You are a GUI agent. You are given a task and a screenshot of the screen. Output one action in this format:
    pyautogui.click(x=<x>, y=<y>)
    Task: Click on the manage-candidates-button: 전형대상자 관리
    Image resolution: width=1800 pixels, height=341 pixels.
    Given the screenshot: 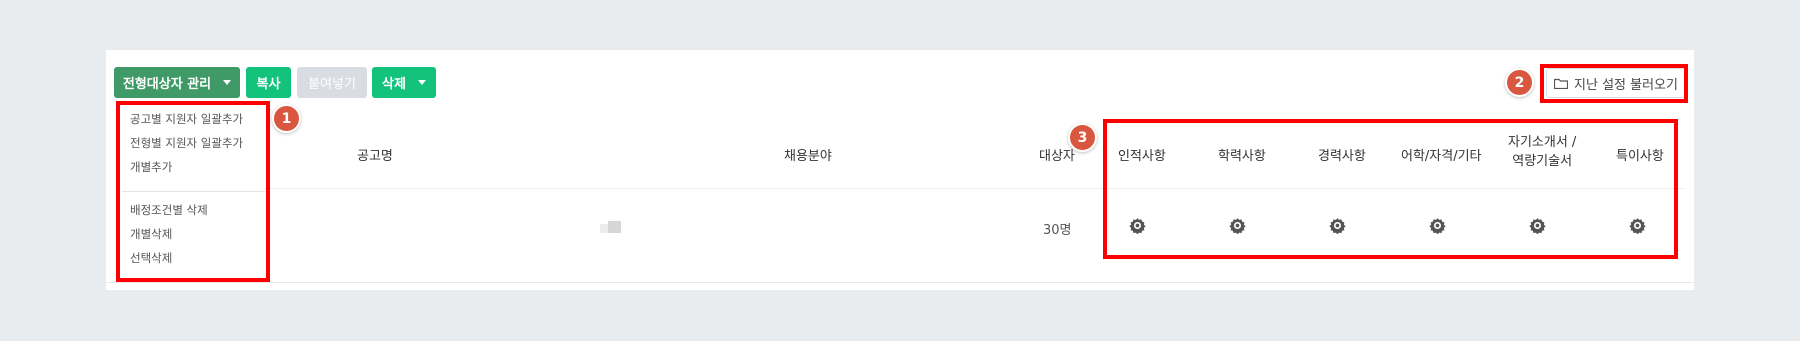 What is the action you would take?
    pyautogui.click(x=177, y=82)
    